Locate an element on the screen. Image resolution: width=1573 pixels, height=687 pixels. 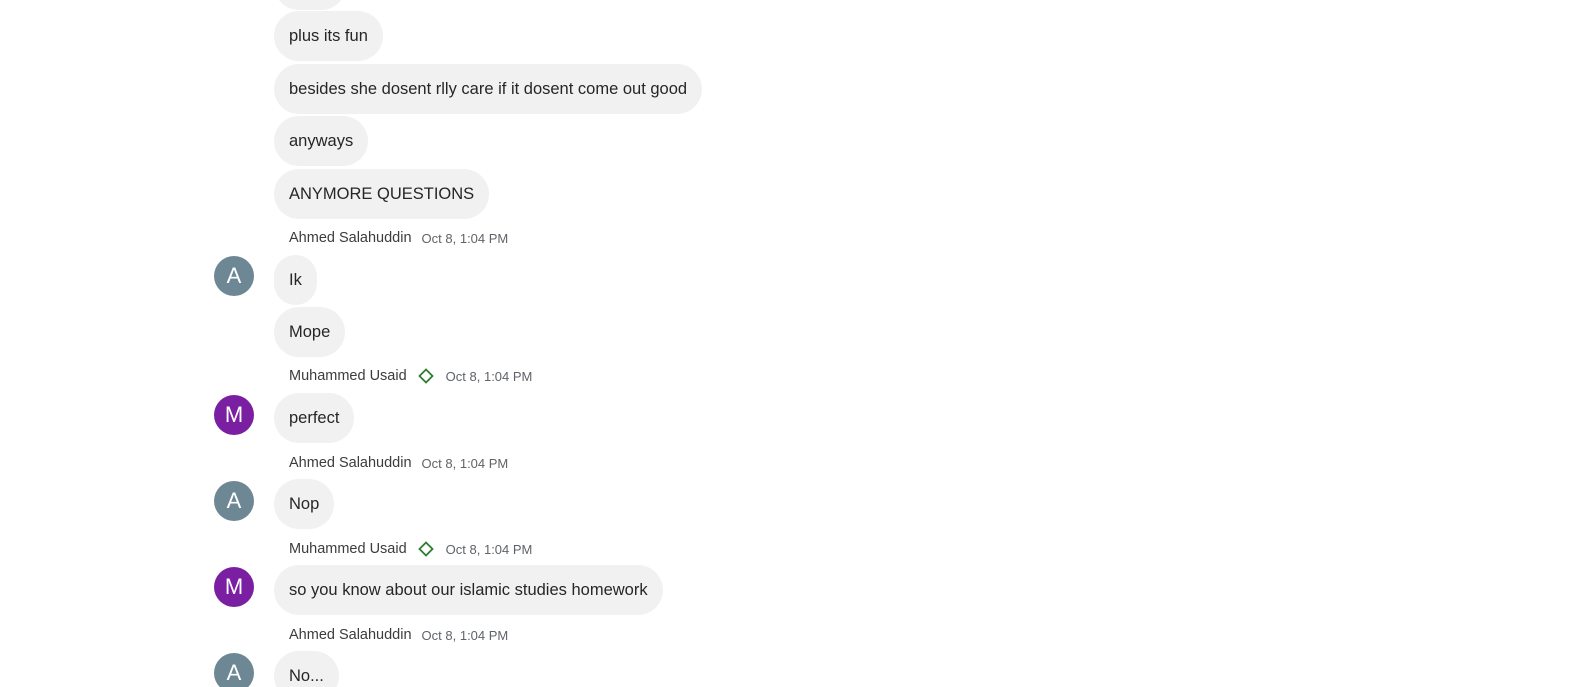
message-bubble: plus its fun is located at coordinates (328, 36).